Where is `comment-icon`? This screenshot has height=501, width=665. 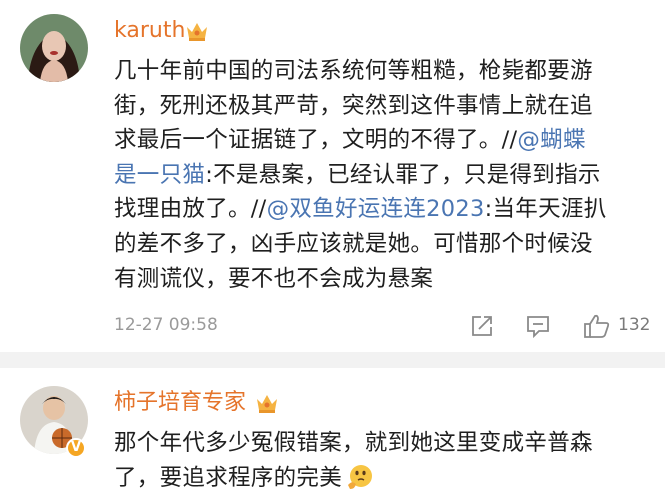 comment-icon is located at coordinates (538, 326).